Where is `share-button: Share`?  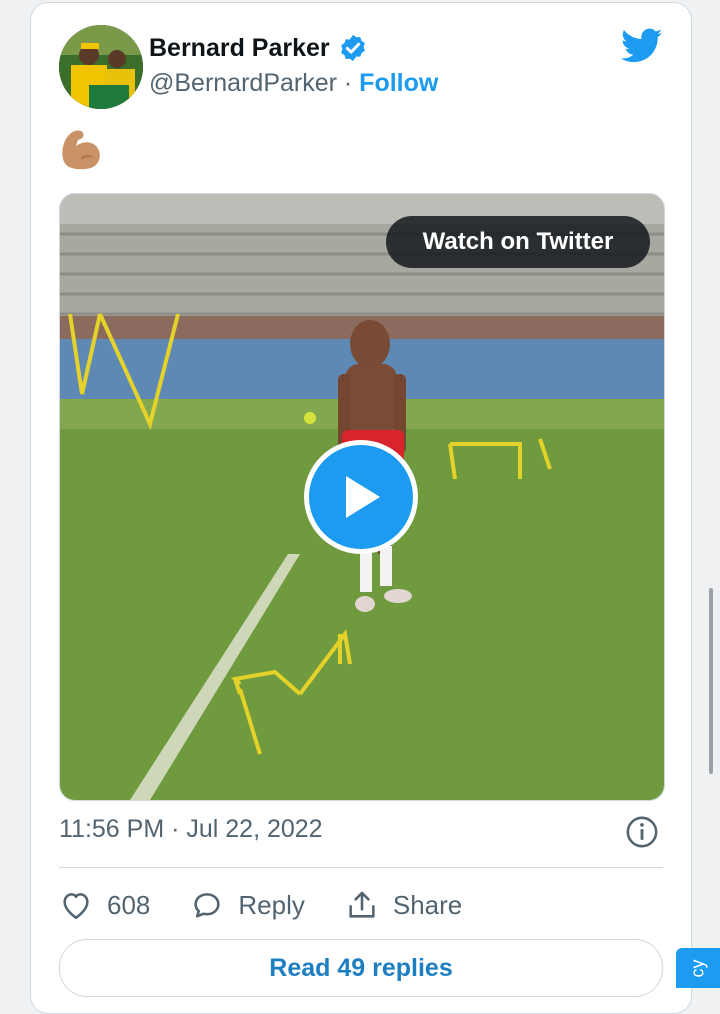 share-button: Share is located at coordinates (403, 905).